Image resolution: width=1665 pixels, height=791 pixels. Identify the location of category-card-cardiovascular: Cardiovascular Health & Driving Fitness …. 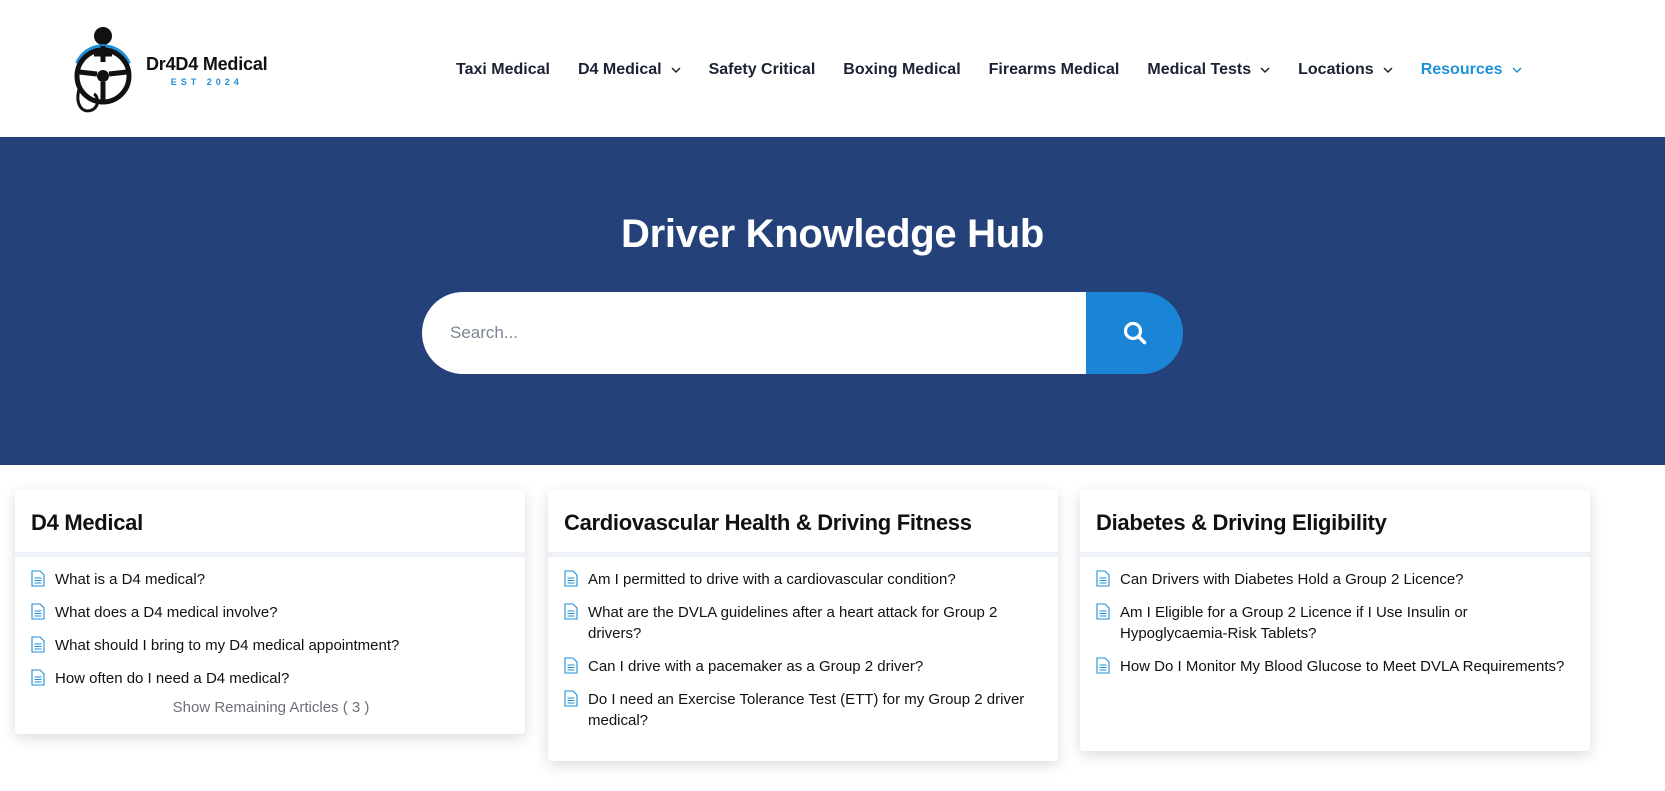
(803, 625).